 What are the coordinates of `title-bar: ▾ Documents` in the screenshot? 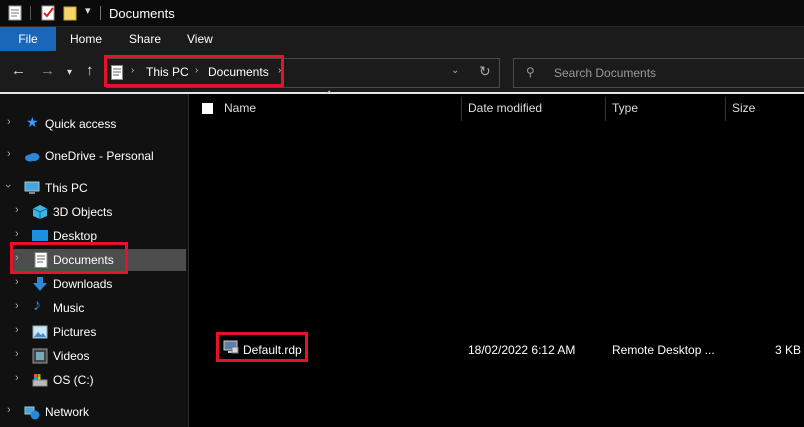 It's located at (402, 13).